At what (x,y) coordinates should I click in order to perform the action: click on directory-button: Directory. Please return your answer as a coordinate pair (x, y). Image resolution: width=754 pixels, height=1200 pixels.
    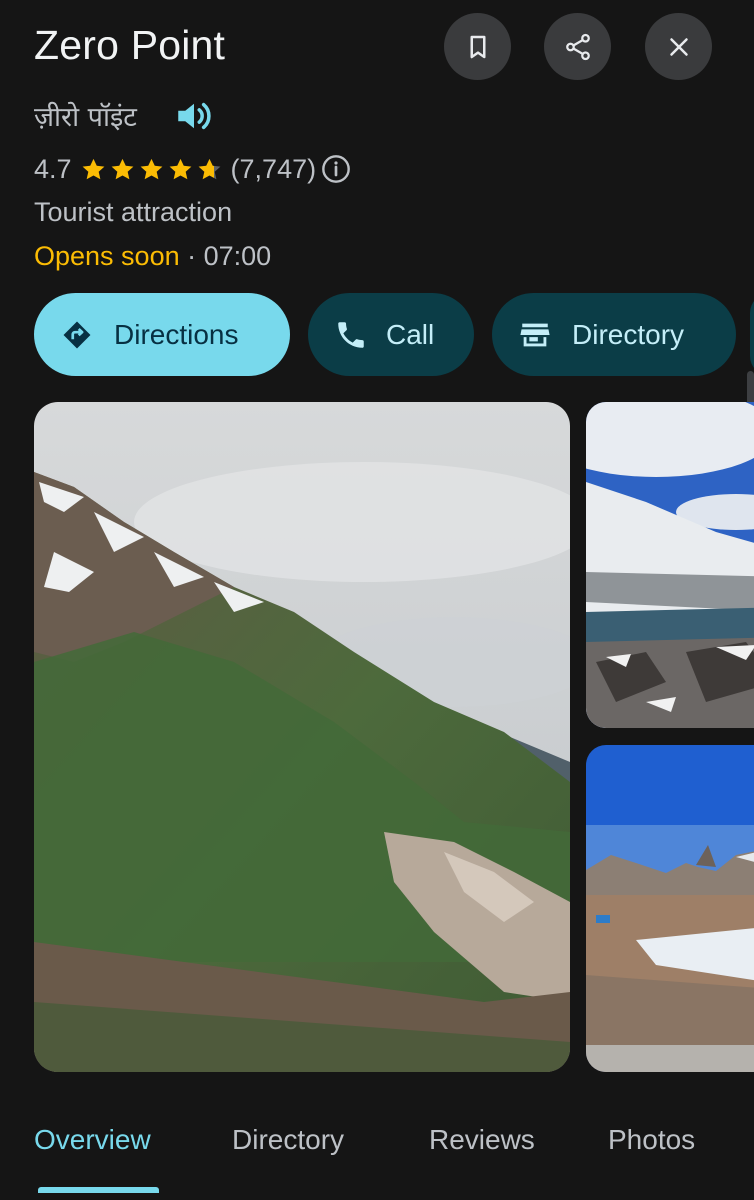
    Looking at the image, I should click on (614, 334).